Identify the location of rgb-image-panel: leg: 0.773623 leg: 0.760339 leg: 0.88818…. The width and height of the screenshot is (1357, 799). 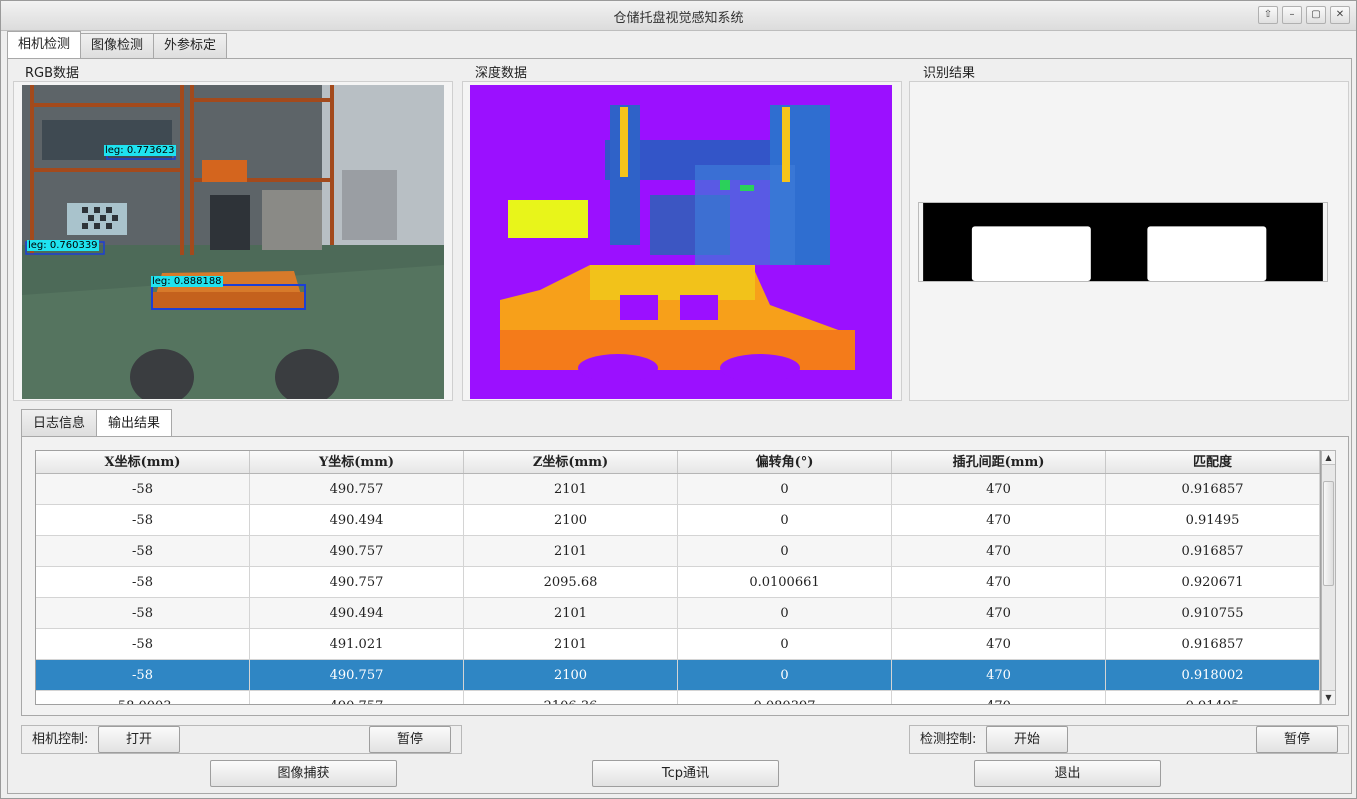
(233, 241).